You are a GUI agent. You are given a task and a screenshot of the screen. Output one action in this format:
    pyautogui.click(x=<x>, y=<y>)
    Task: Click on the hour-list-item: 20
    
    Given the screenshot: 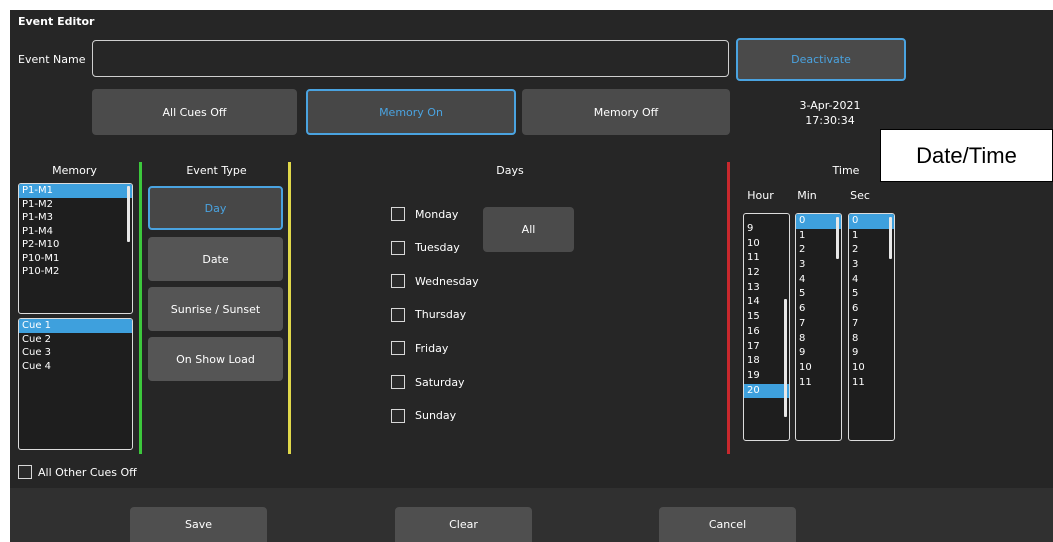 What is the action you would take?
    pyautogui.click(x=766, y=391)
    